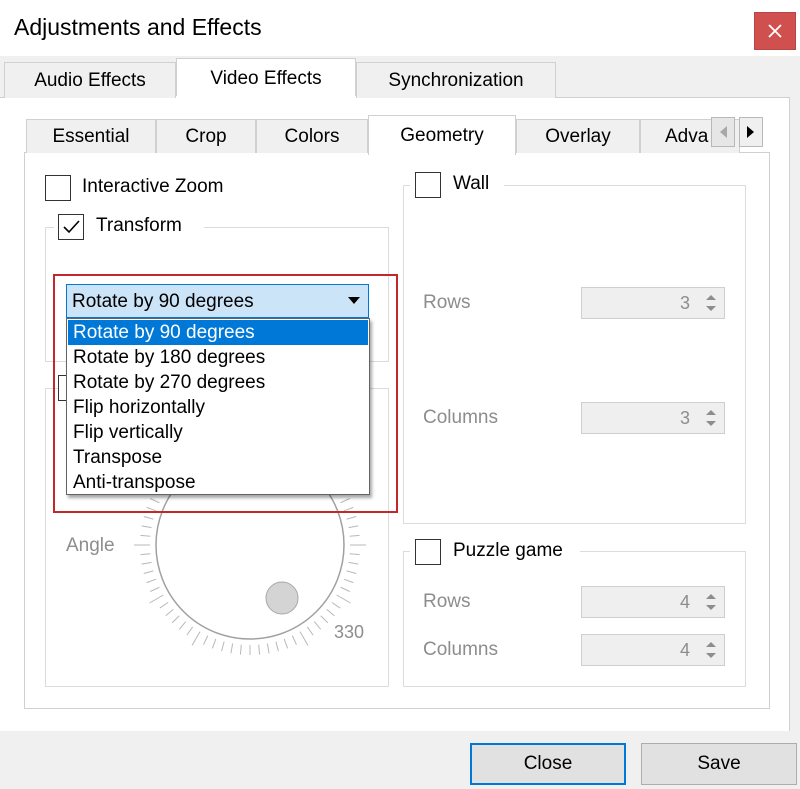 Image resolution: width=800 pixels, height=789 pixels. What do you see at coordinates (653, 418) in the screenshot?
I see `wall-columns-spinbox: 3` at bounding box center [653, 418].